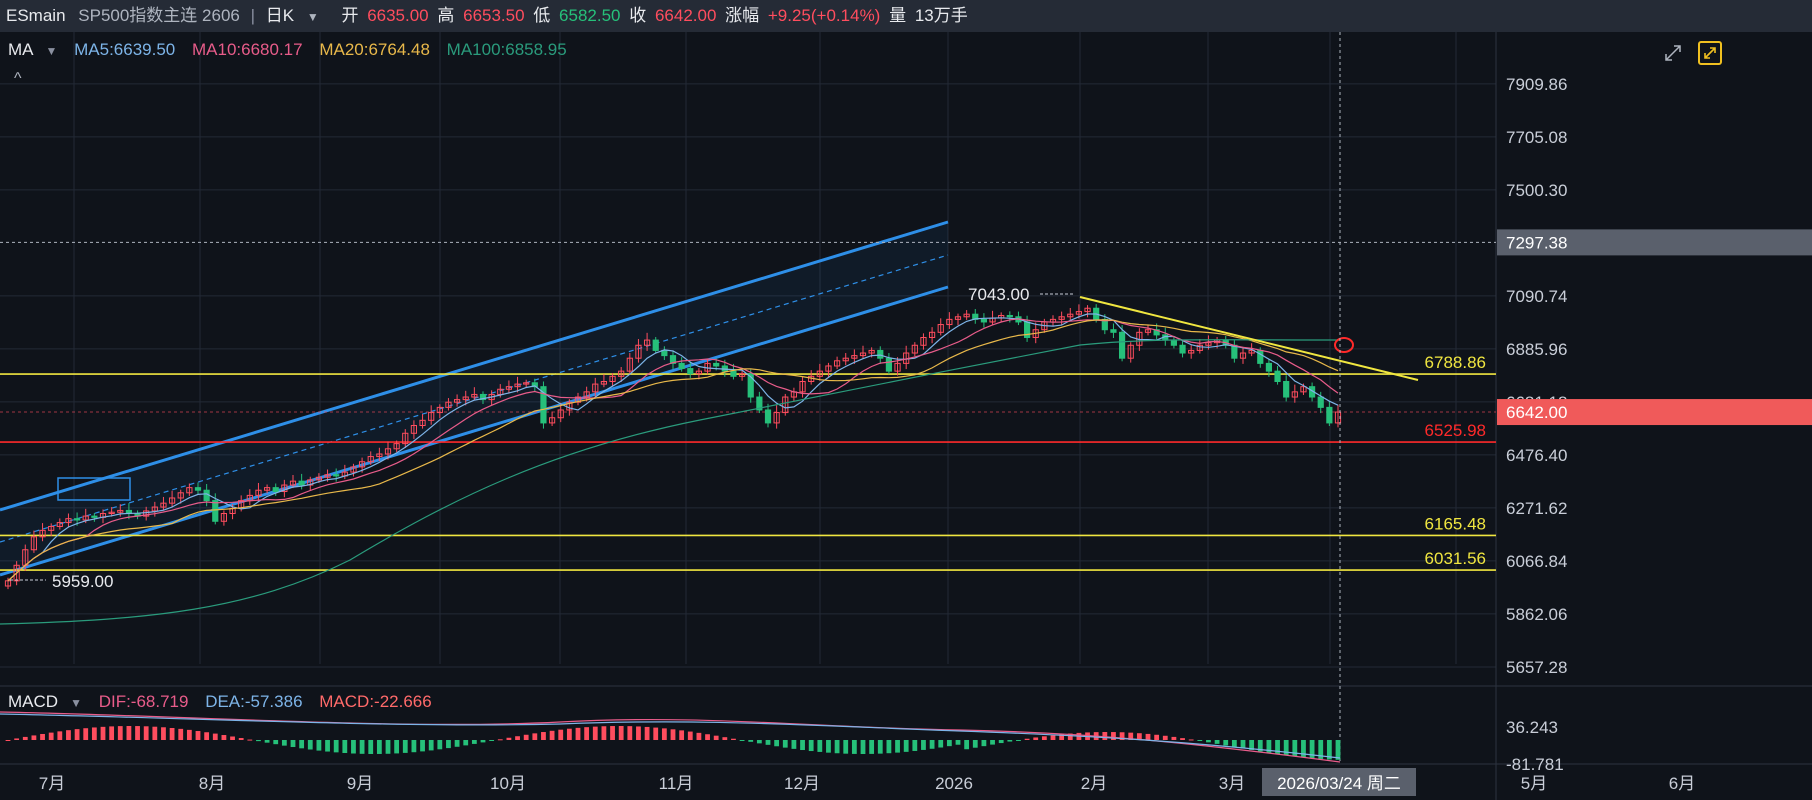  Describe the element at coordinates (590, 15) in the screenshot. I see `low-value: 6582.50` at that location.